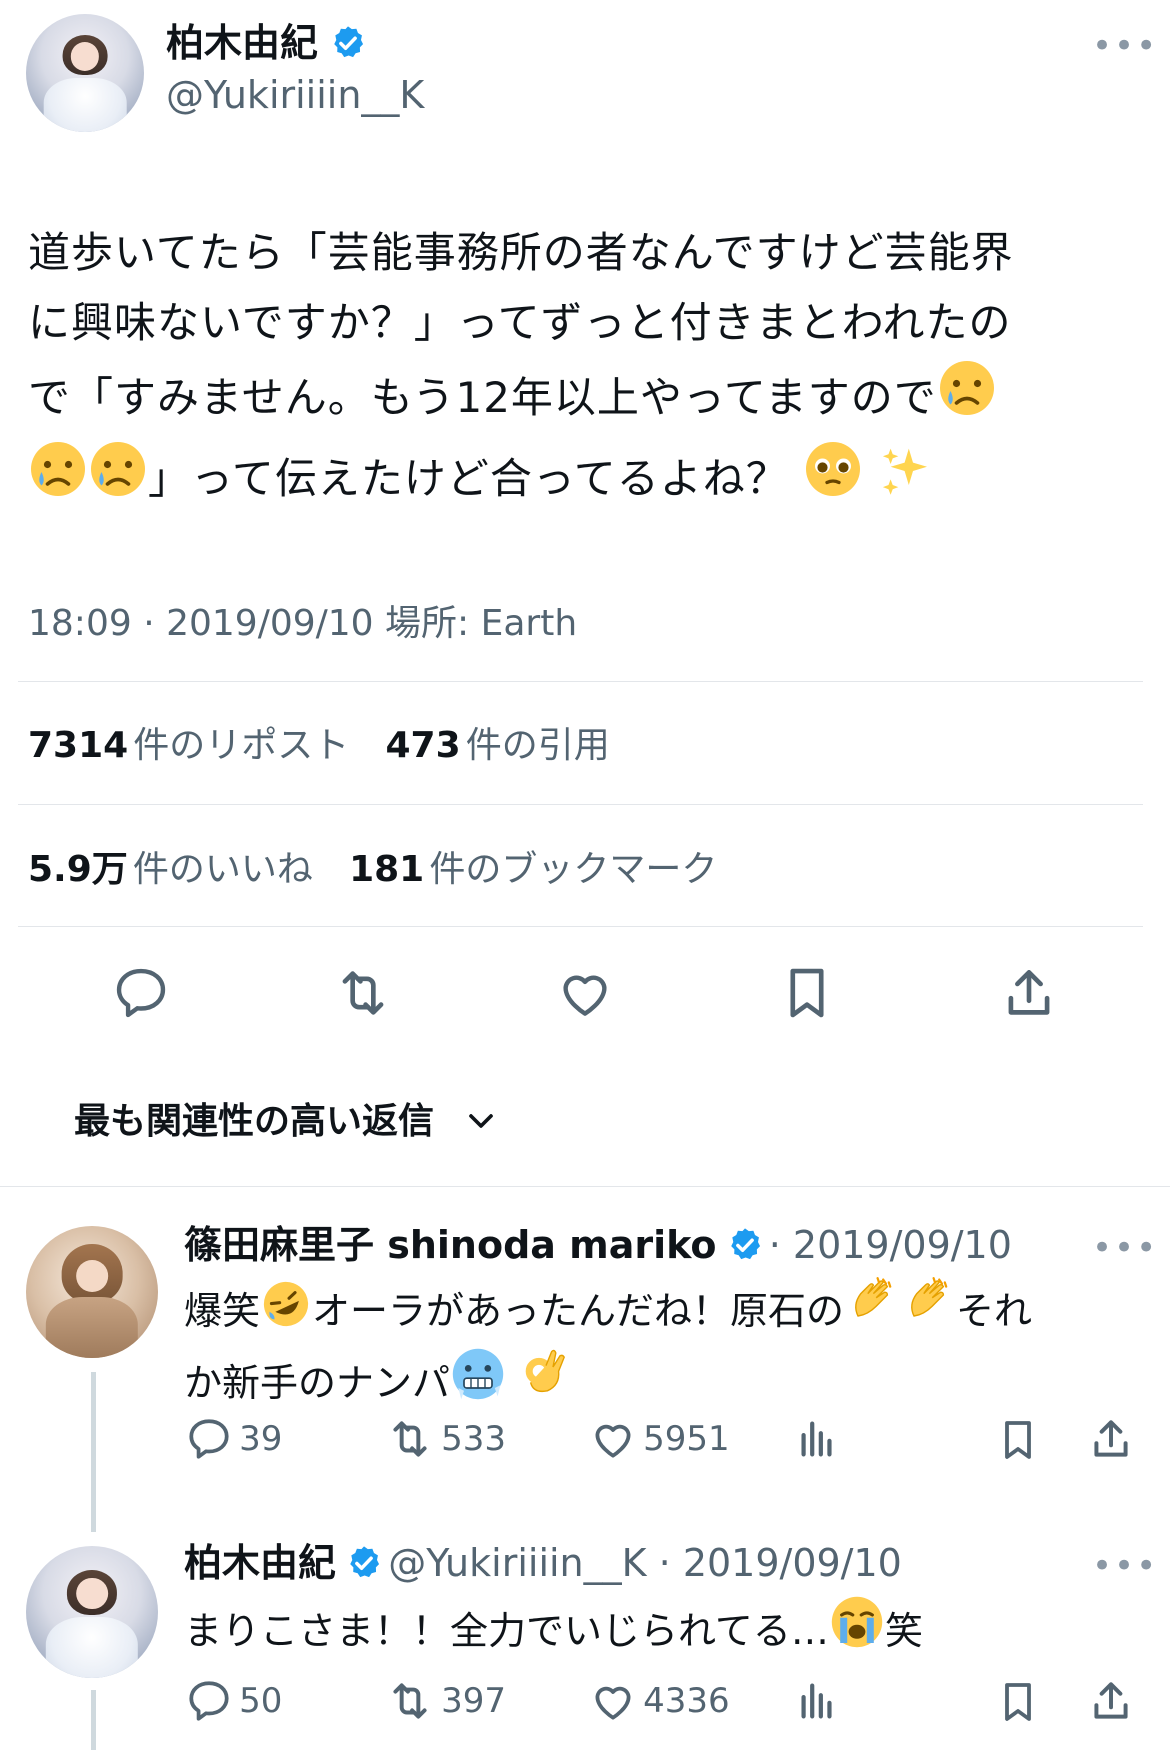 This screenshot has width=1170, height=1750. Describe the element at coordinates (286, 1312) in the screenshot. I see `rofl-emoji-icon` at that location.